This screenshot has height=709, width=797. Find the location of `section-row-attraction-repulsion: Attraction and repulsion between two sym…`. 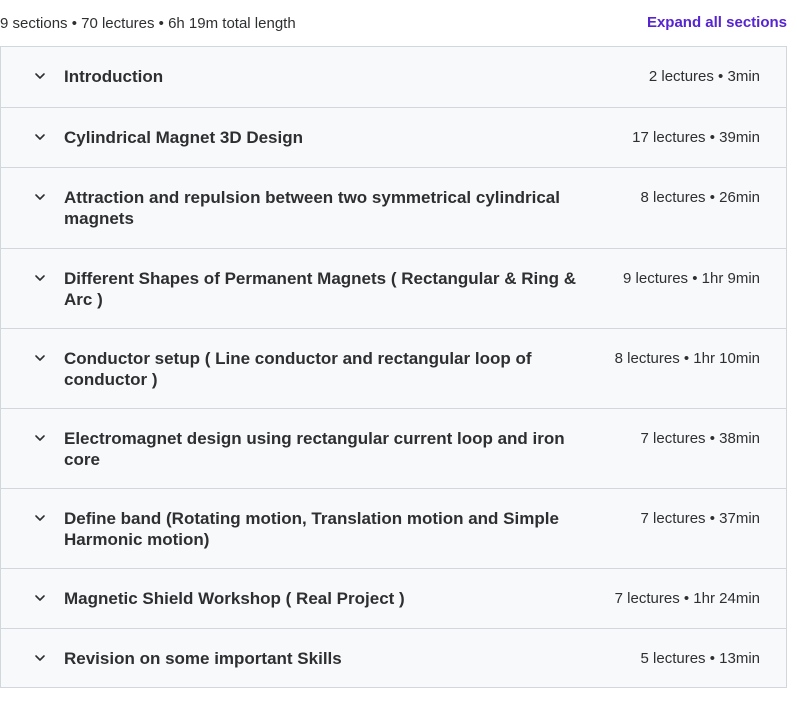

section-row-attraction-repulsion: Attraction and repulsion between two sym… is located at coordinates (393, 207).